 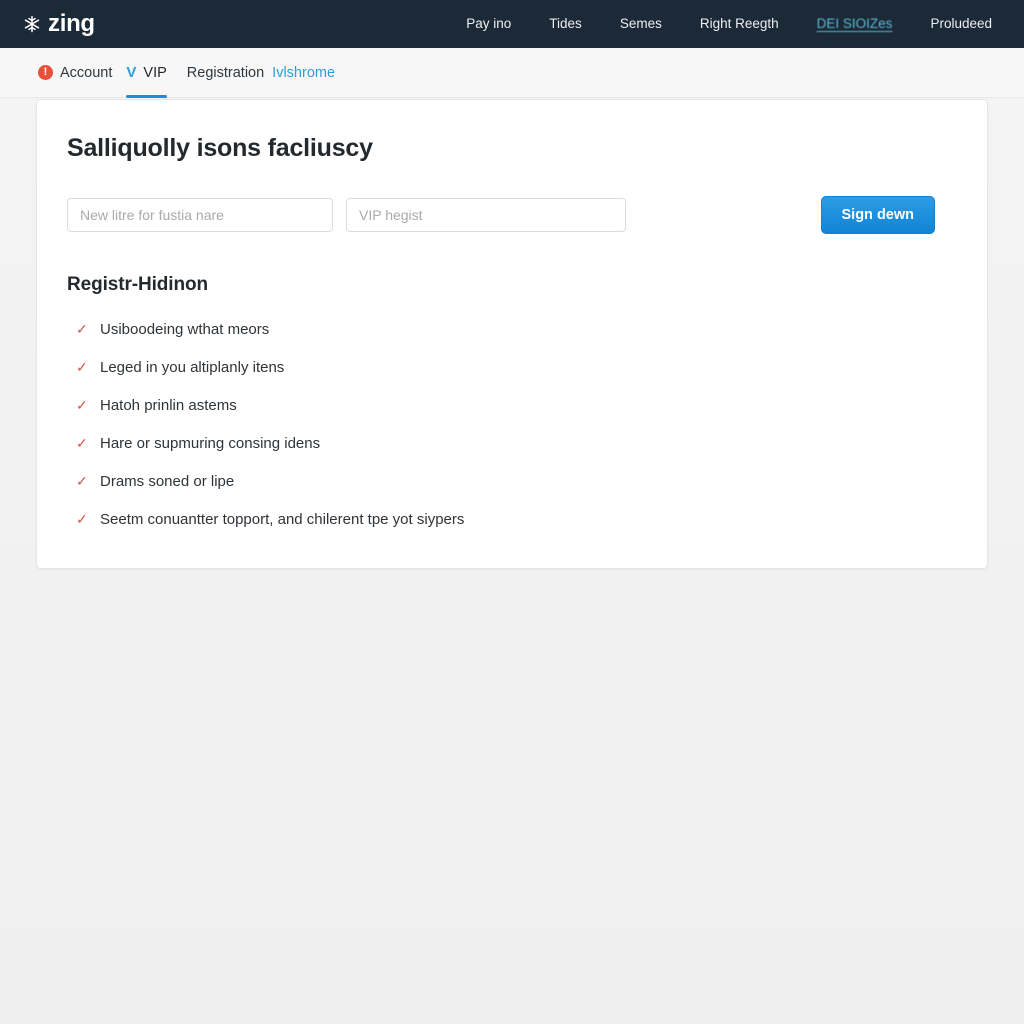 I want to click on list-item-label: Usiboodeing wthat meors, so click(x=185, y=329).